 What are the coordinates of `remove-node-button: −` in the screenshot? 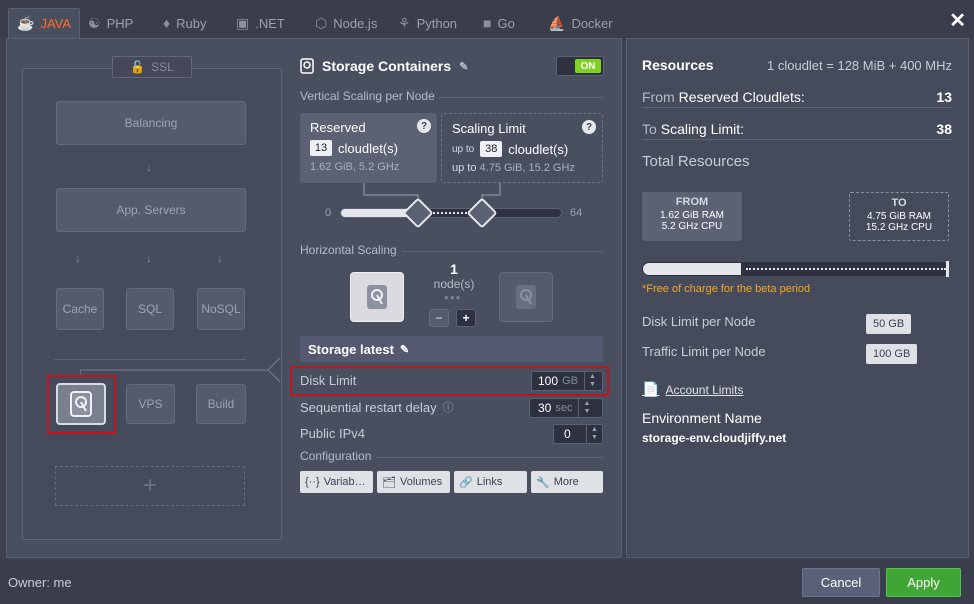 It's located at (439, 318).